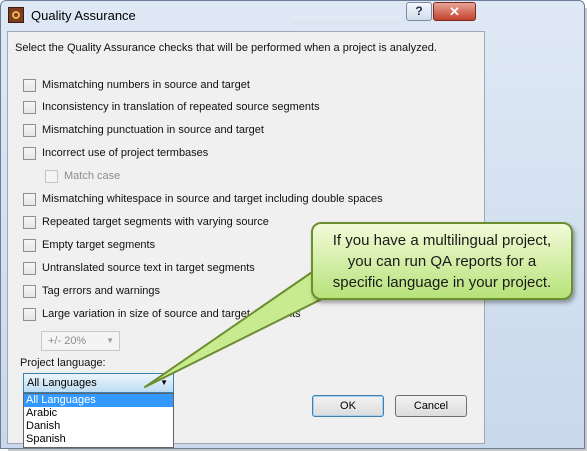 This screenshot has height=451, width=587. What do you see at coordinates (442, 240) in the screenshot?
I see `callout-line: If you have a multilingual project,` at bounding box center [442, 240].